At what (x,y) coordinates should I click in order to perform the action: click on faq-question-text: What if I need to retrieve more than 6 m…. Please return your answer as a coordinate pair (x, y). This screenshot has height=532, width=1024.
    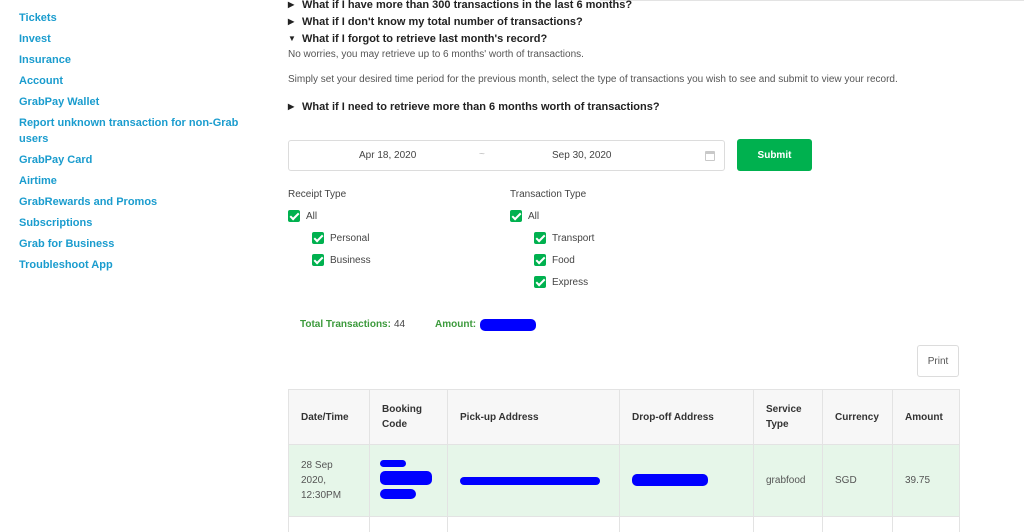
    Looking at the image, I should click on (481, 107).